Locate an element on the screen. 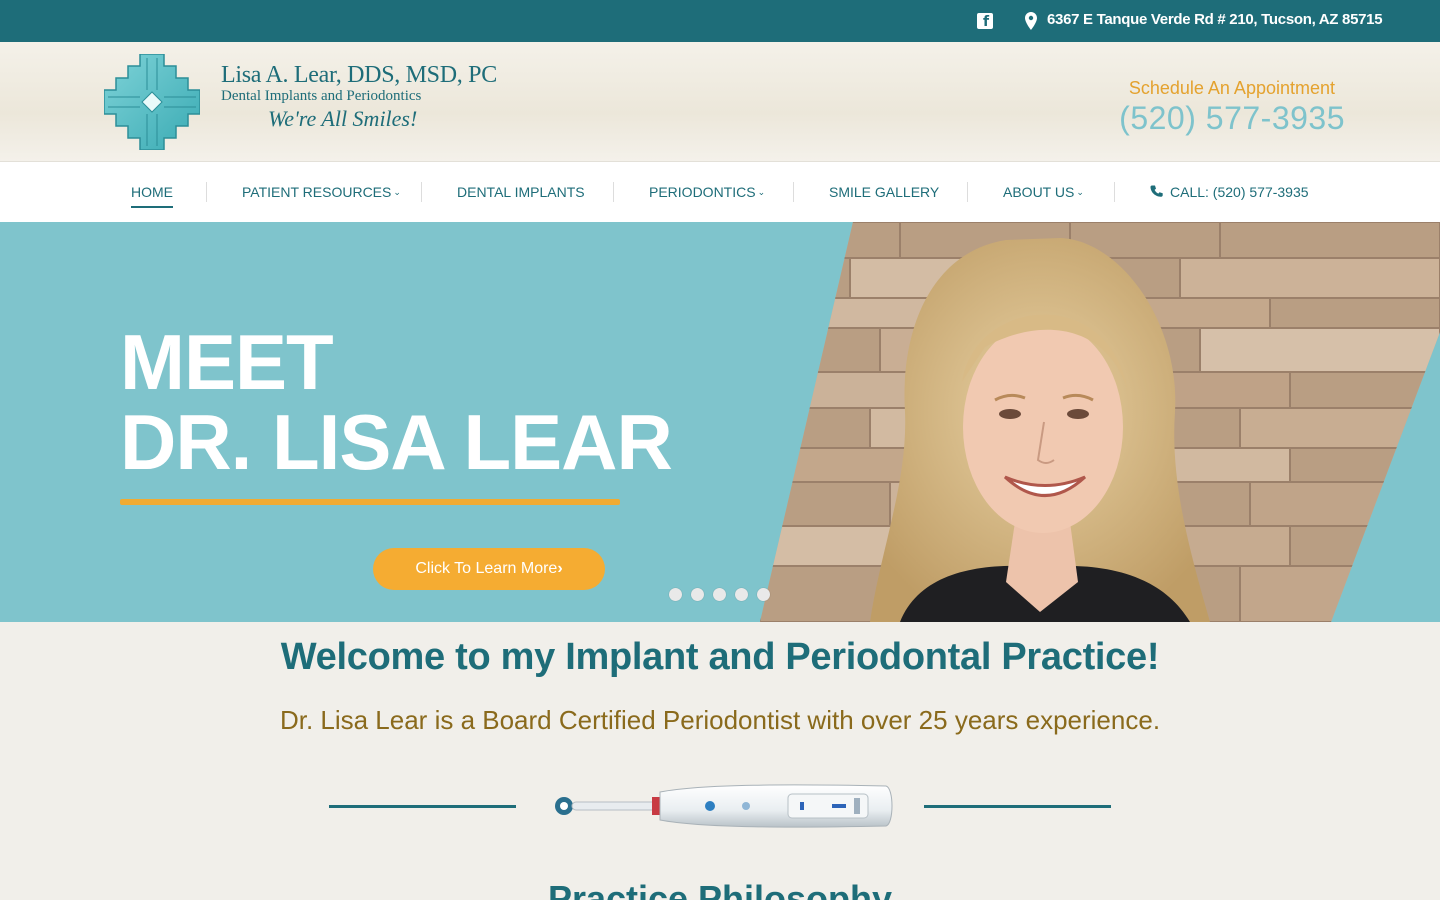  logo-name: Lisa A. Lear, DDS, MSD, PC is located at coordinates (359, 75).